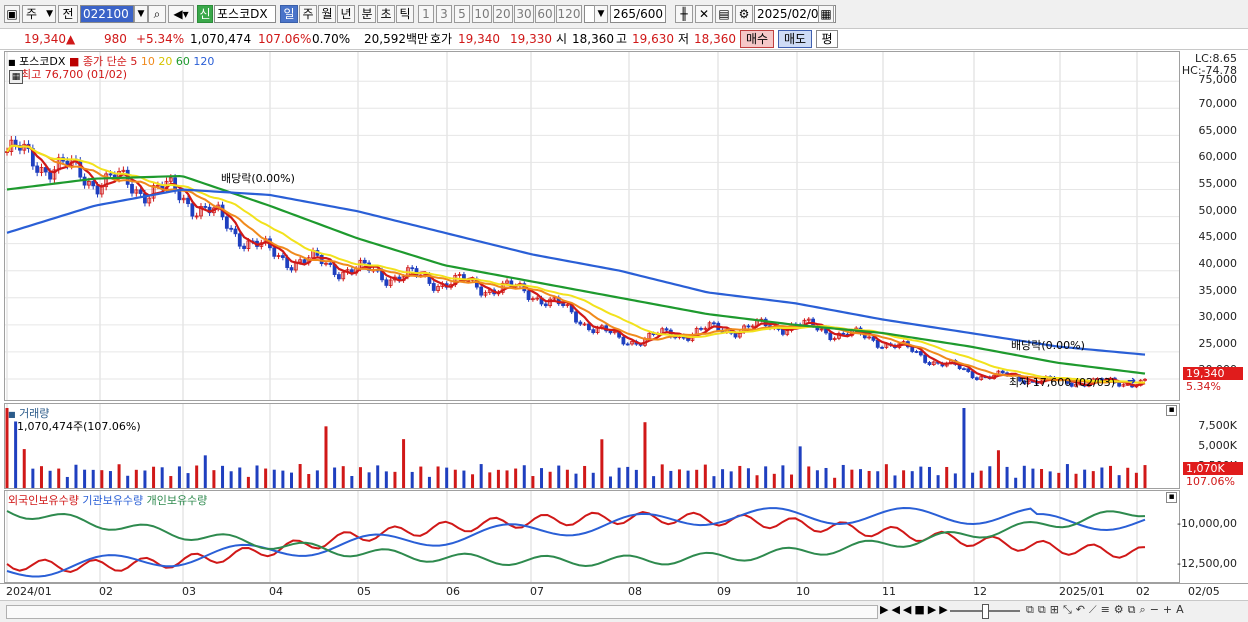 The width and height of the screenshot is (1248, 622). Describe the element at coordinates (684, 14) in the screenshot. I see `candle-icon: ╫` at that location.